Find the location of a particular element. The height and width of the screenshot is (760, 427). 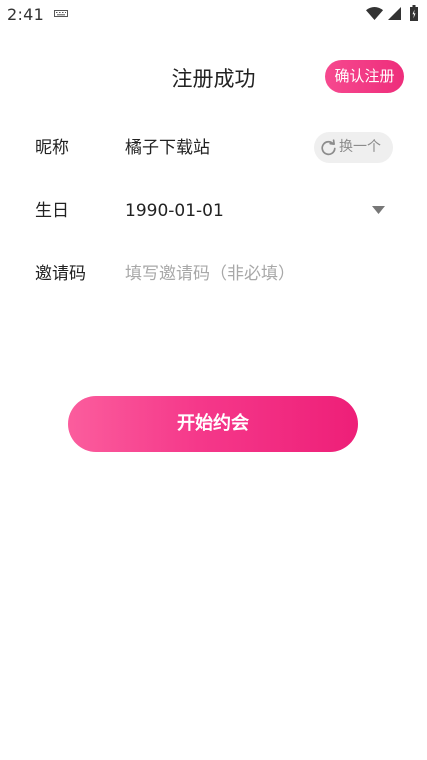

invite-code-label: 邀请码 is located at coordinates (60, 274).